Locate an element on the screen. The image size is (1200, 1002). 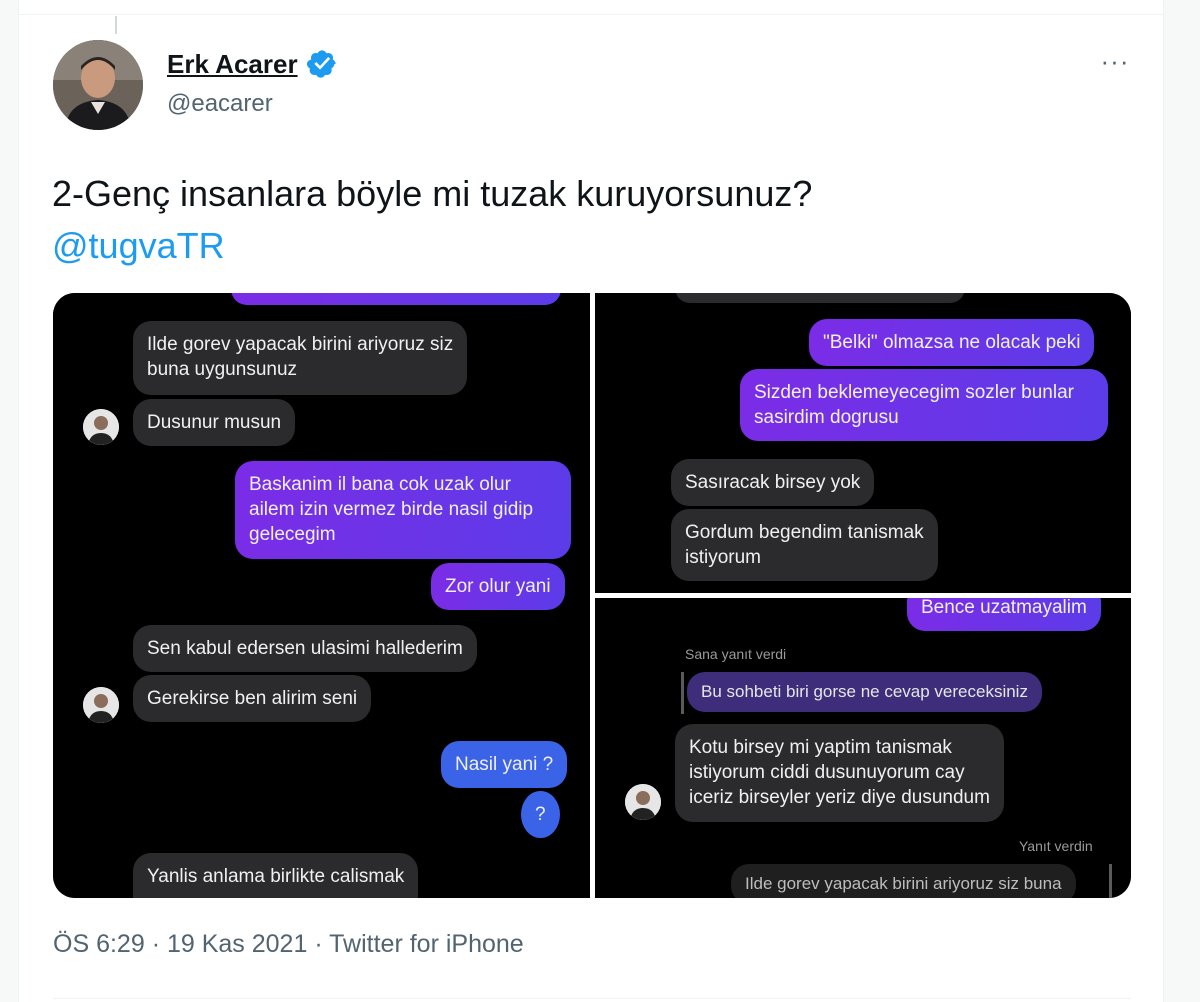
chat-bubble-in: Sen kabul edersen ulasimi hallederim is located at coordinates (305, 648).